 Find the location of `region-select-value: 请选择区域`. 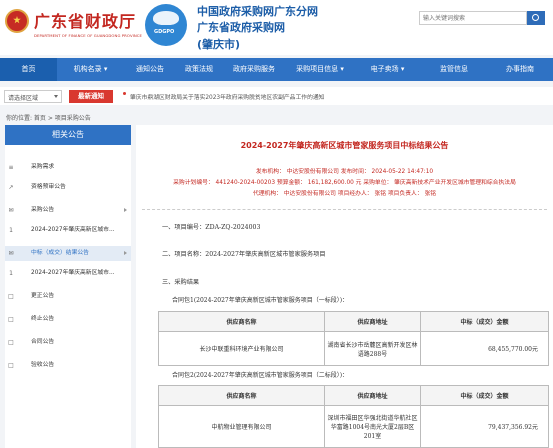

region-select-value: 请选择区域 is located at coordinates (23, 98).